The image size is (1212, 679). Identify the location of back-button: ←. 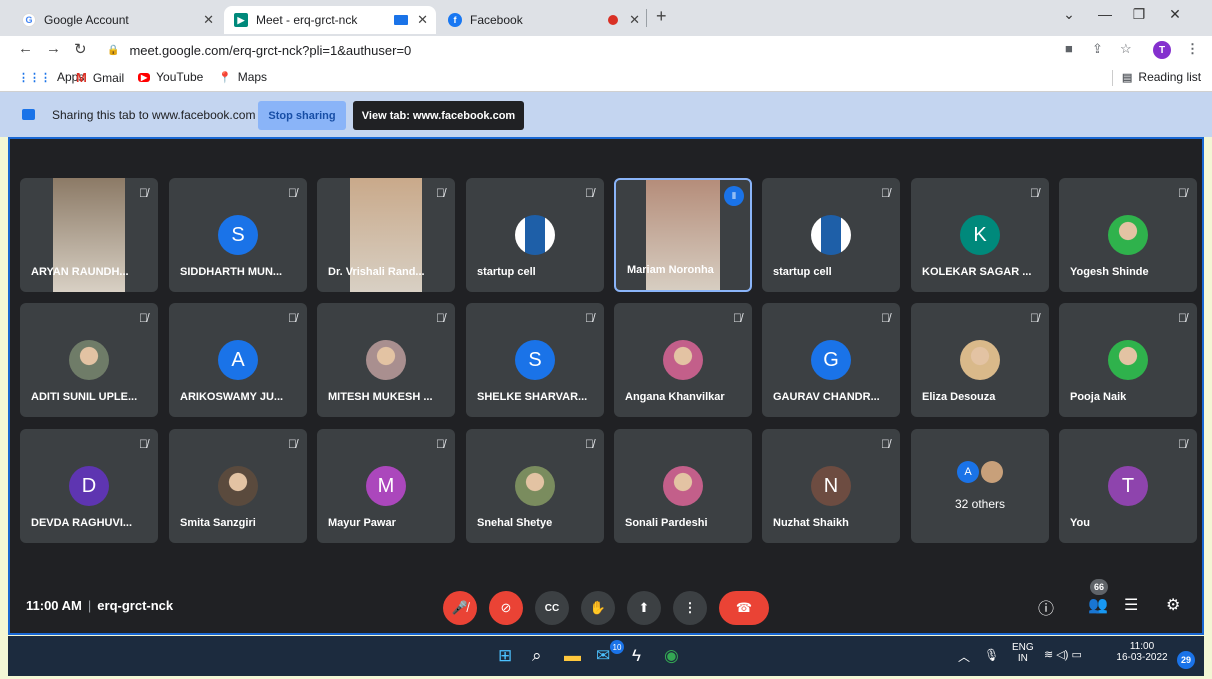
(25, 48).